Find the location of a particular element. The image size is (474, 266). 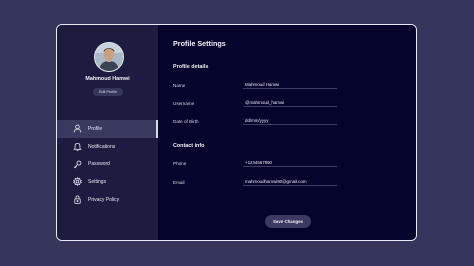

profile-name: Mahmoud Hamwi is located at coordinates (107, 79).